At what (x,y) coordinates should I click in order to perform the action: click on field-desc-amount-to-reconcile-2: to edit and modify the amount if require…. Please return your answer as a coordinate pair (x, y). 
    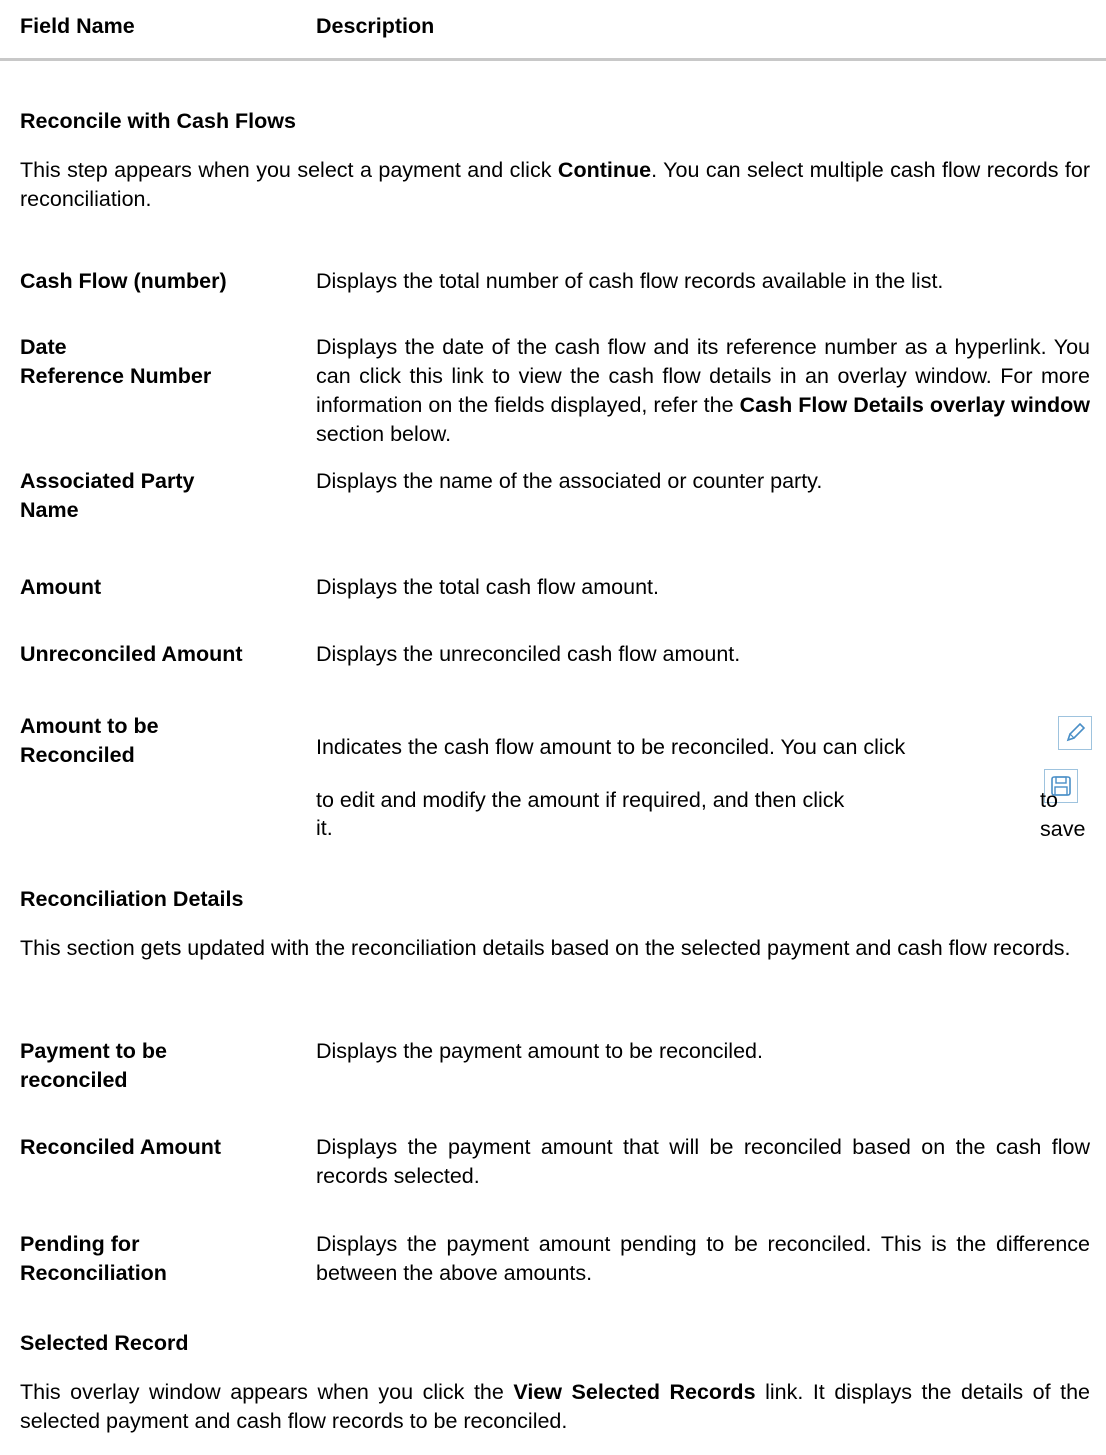
    Looking at the image, I should click on (616, 800).